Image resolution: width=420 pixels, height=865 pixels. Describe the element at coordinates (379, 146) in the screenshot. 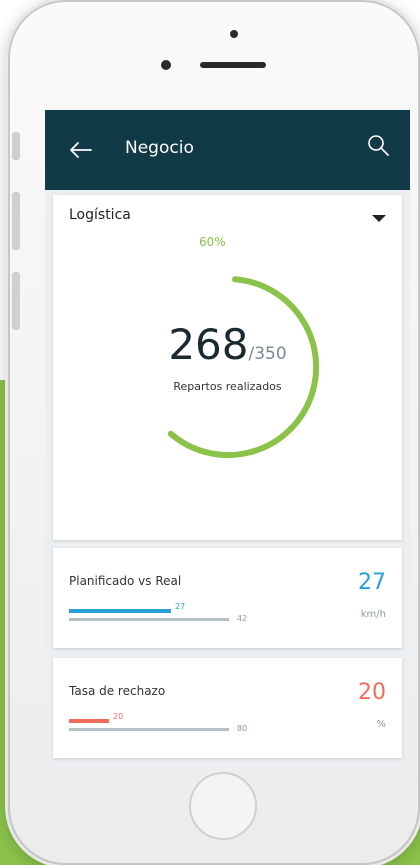

I see `search-icon` at that location.